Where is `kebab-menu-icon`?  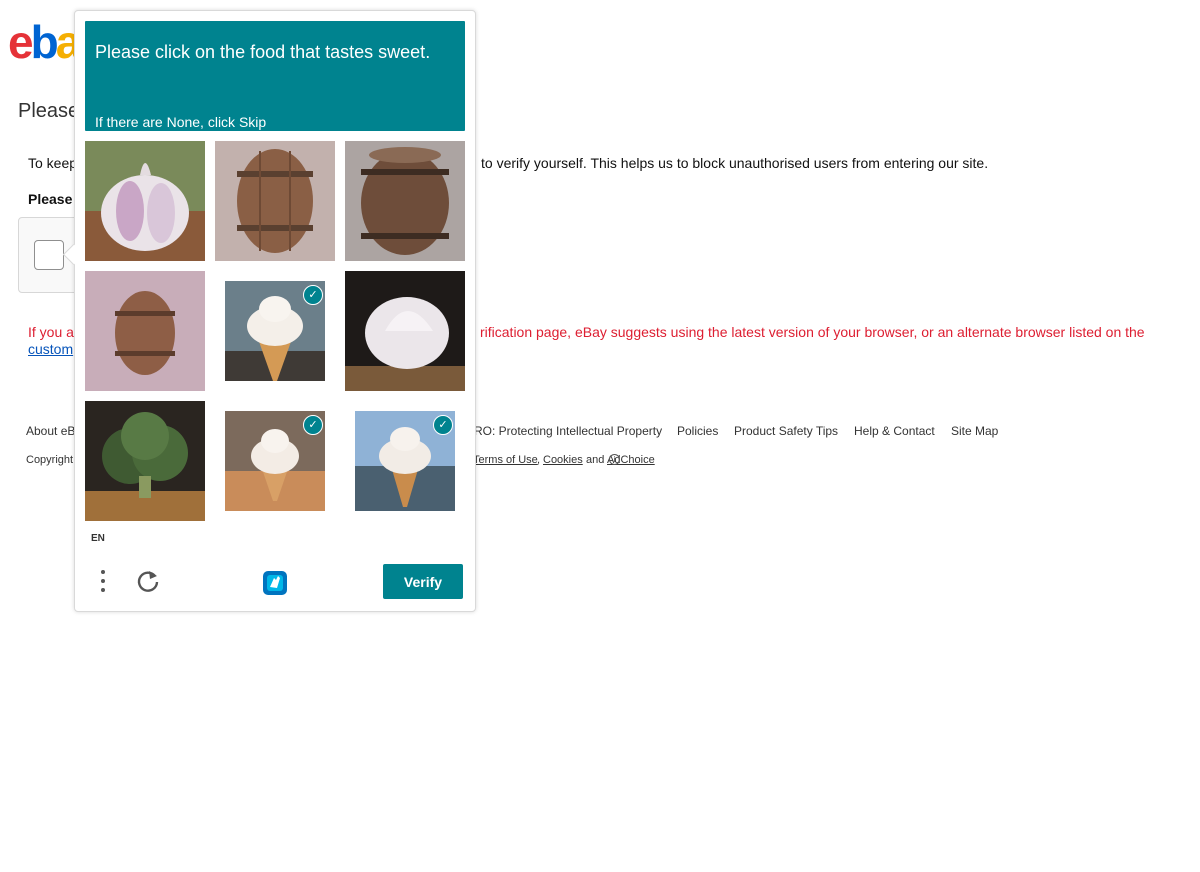
kebab-menu-icon is located at coordinates (103, 581).